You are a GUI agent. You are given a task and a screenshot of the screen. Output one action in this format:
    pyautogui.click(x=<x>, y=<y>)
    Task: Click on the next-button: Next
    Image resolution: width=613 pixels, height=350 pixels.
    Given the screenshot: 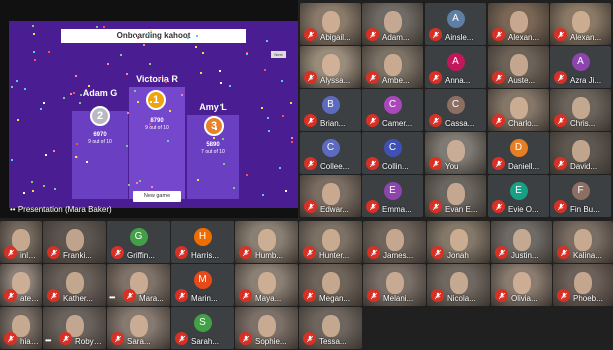 What is the action you would take?
    pyautogui.click(x=278, y=54)
    